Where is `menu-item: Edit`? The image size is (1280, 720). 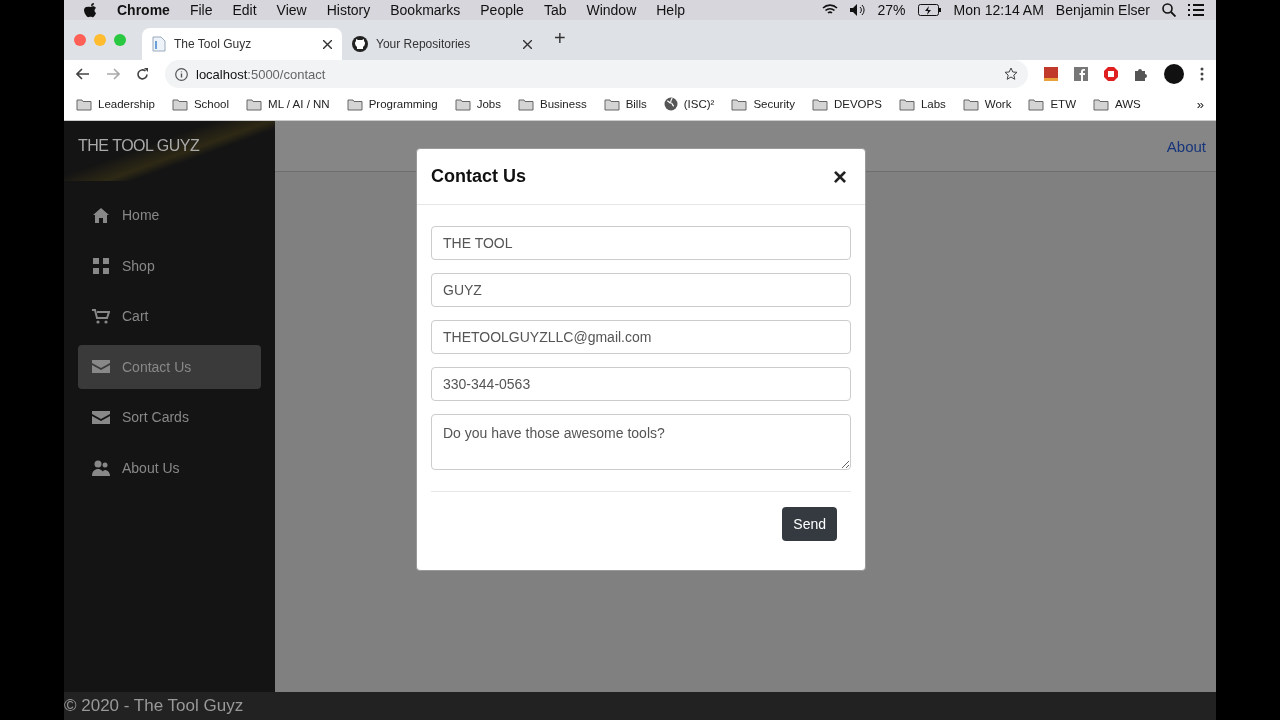
menu-item: Edit is located at coordinates (244, 10).